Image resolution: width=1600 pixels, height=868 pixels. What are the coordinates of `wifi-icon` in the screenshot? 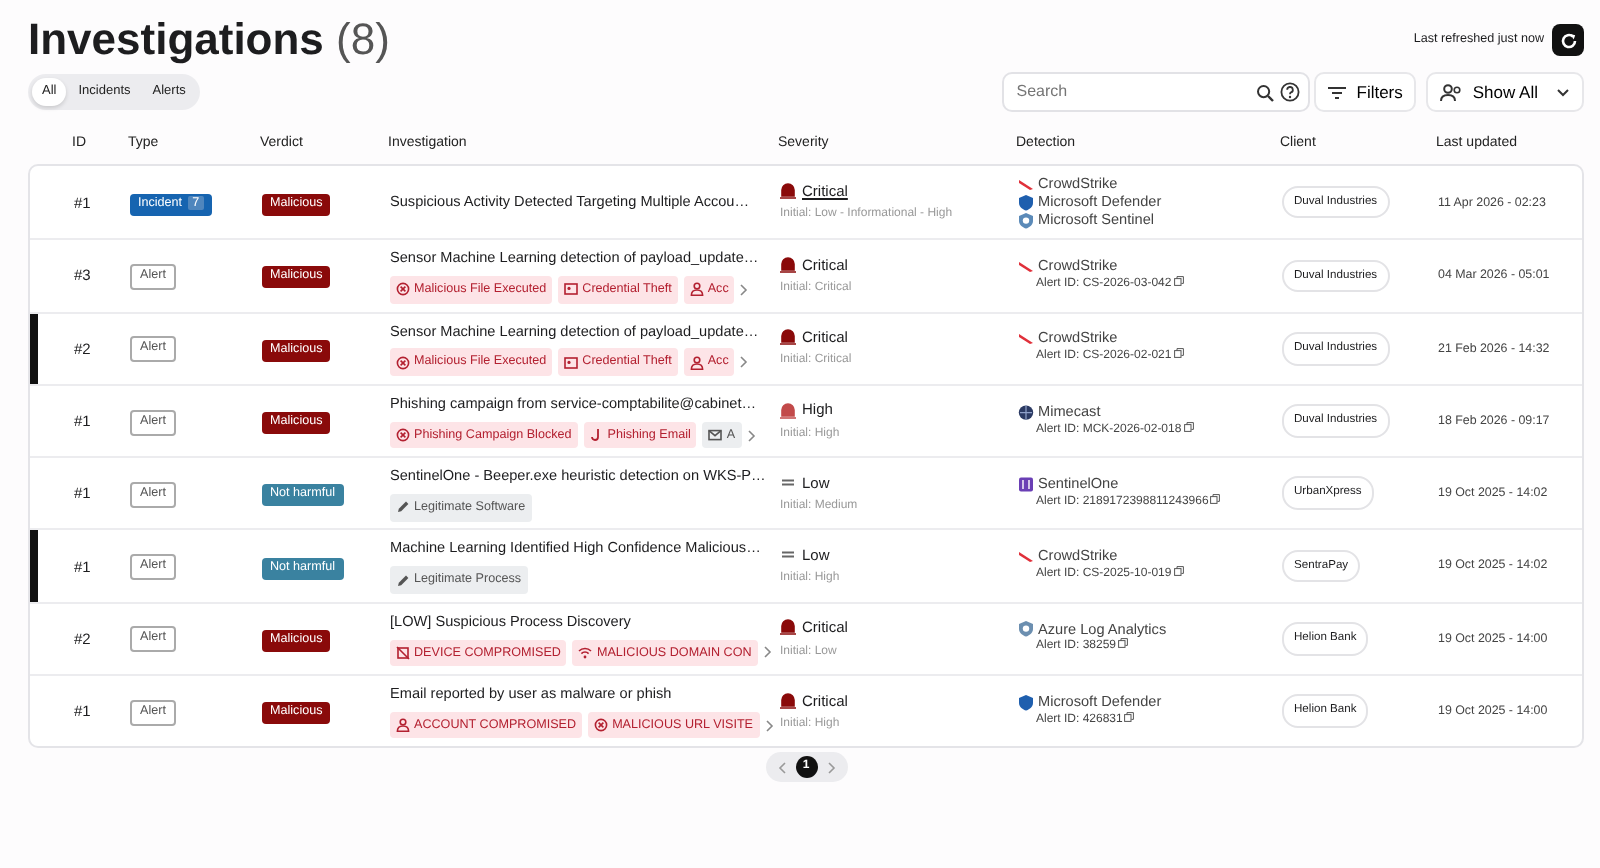 It's located at (585, 652).